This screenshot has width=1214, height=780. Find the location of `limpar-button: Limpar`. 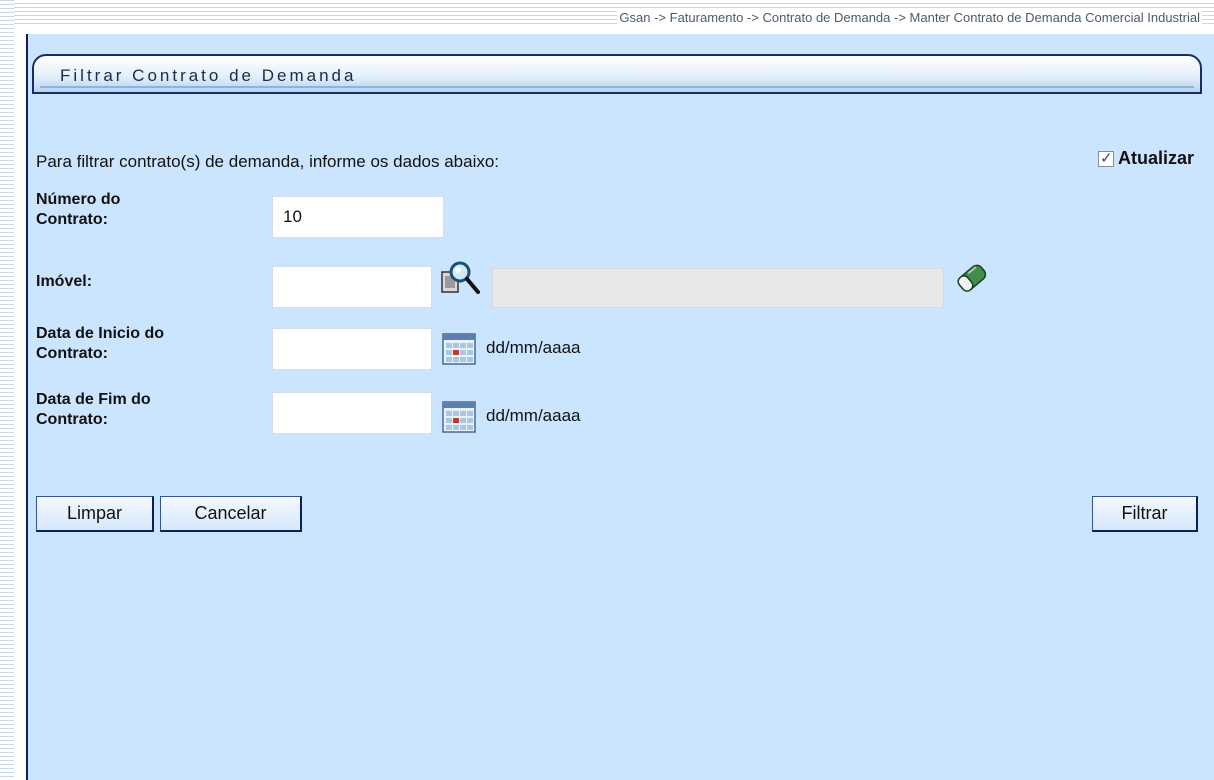

limpar-button: Limpar is located at coordinates (95, 514).